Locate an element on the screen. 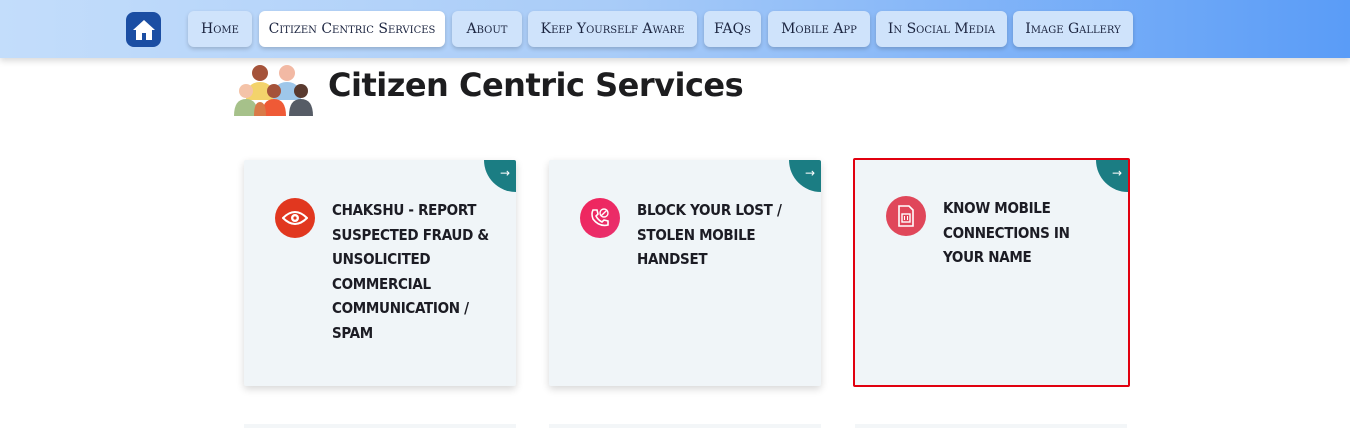  nav-citizen-centric-services: Citizen Centric Services is located at coordinates (352, 29).